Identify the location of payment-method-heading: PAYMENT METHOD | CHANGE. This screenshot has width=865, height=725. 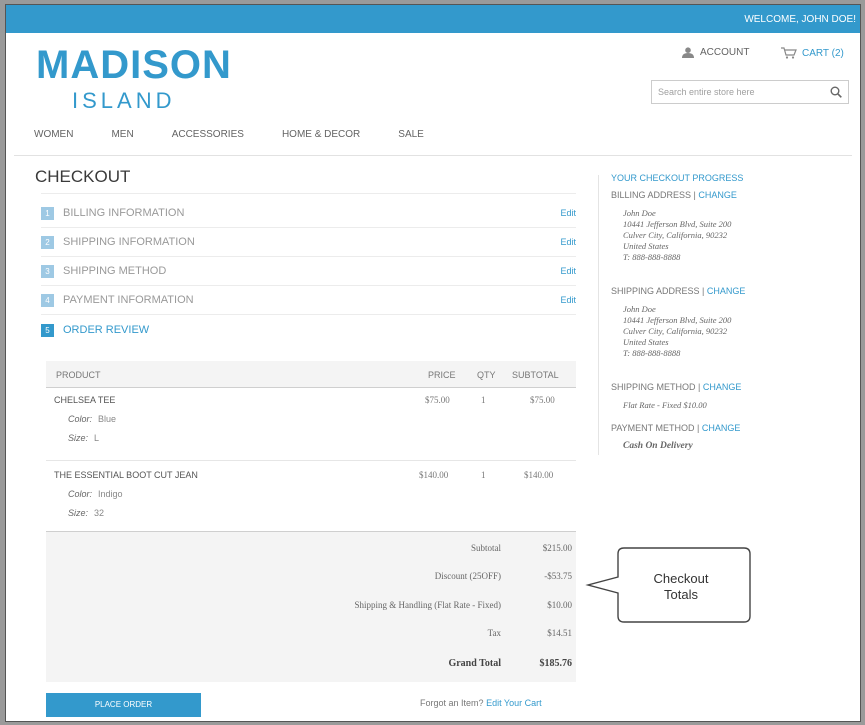
(676, 428).